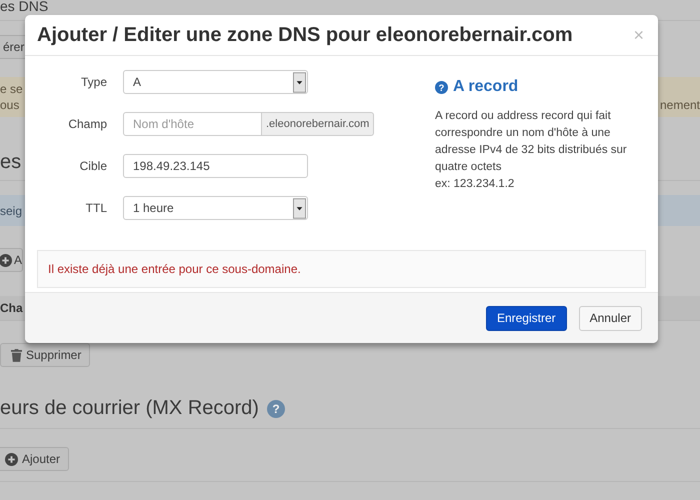  What do you see at coordinates (11, 89) in the screenshot?
I see `alert-text: e se` at bounding box center [11, 89].